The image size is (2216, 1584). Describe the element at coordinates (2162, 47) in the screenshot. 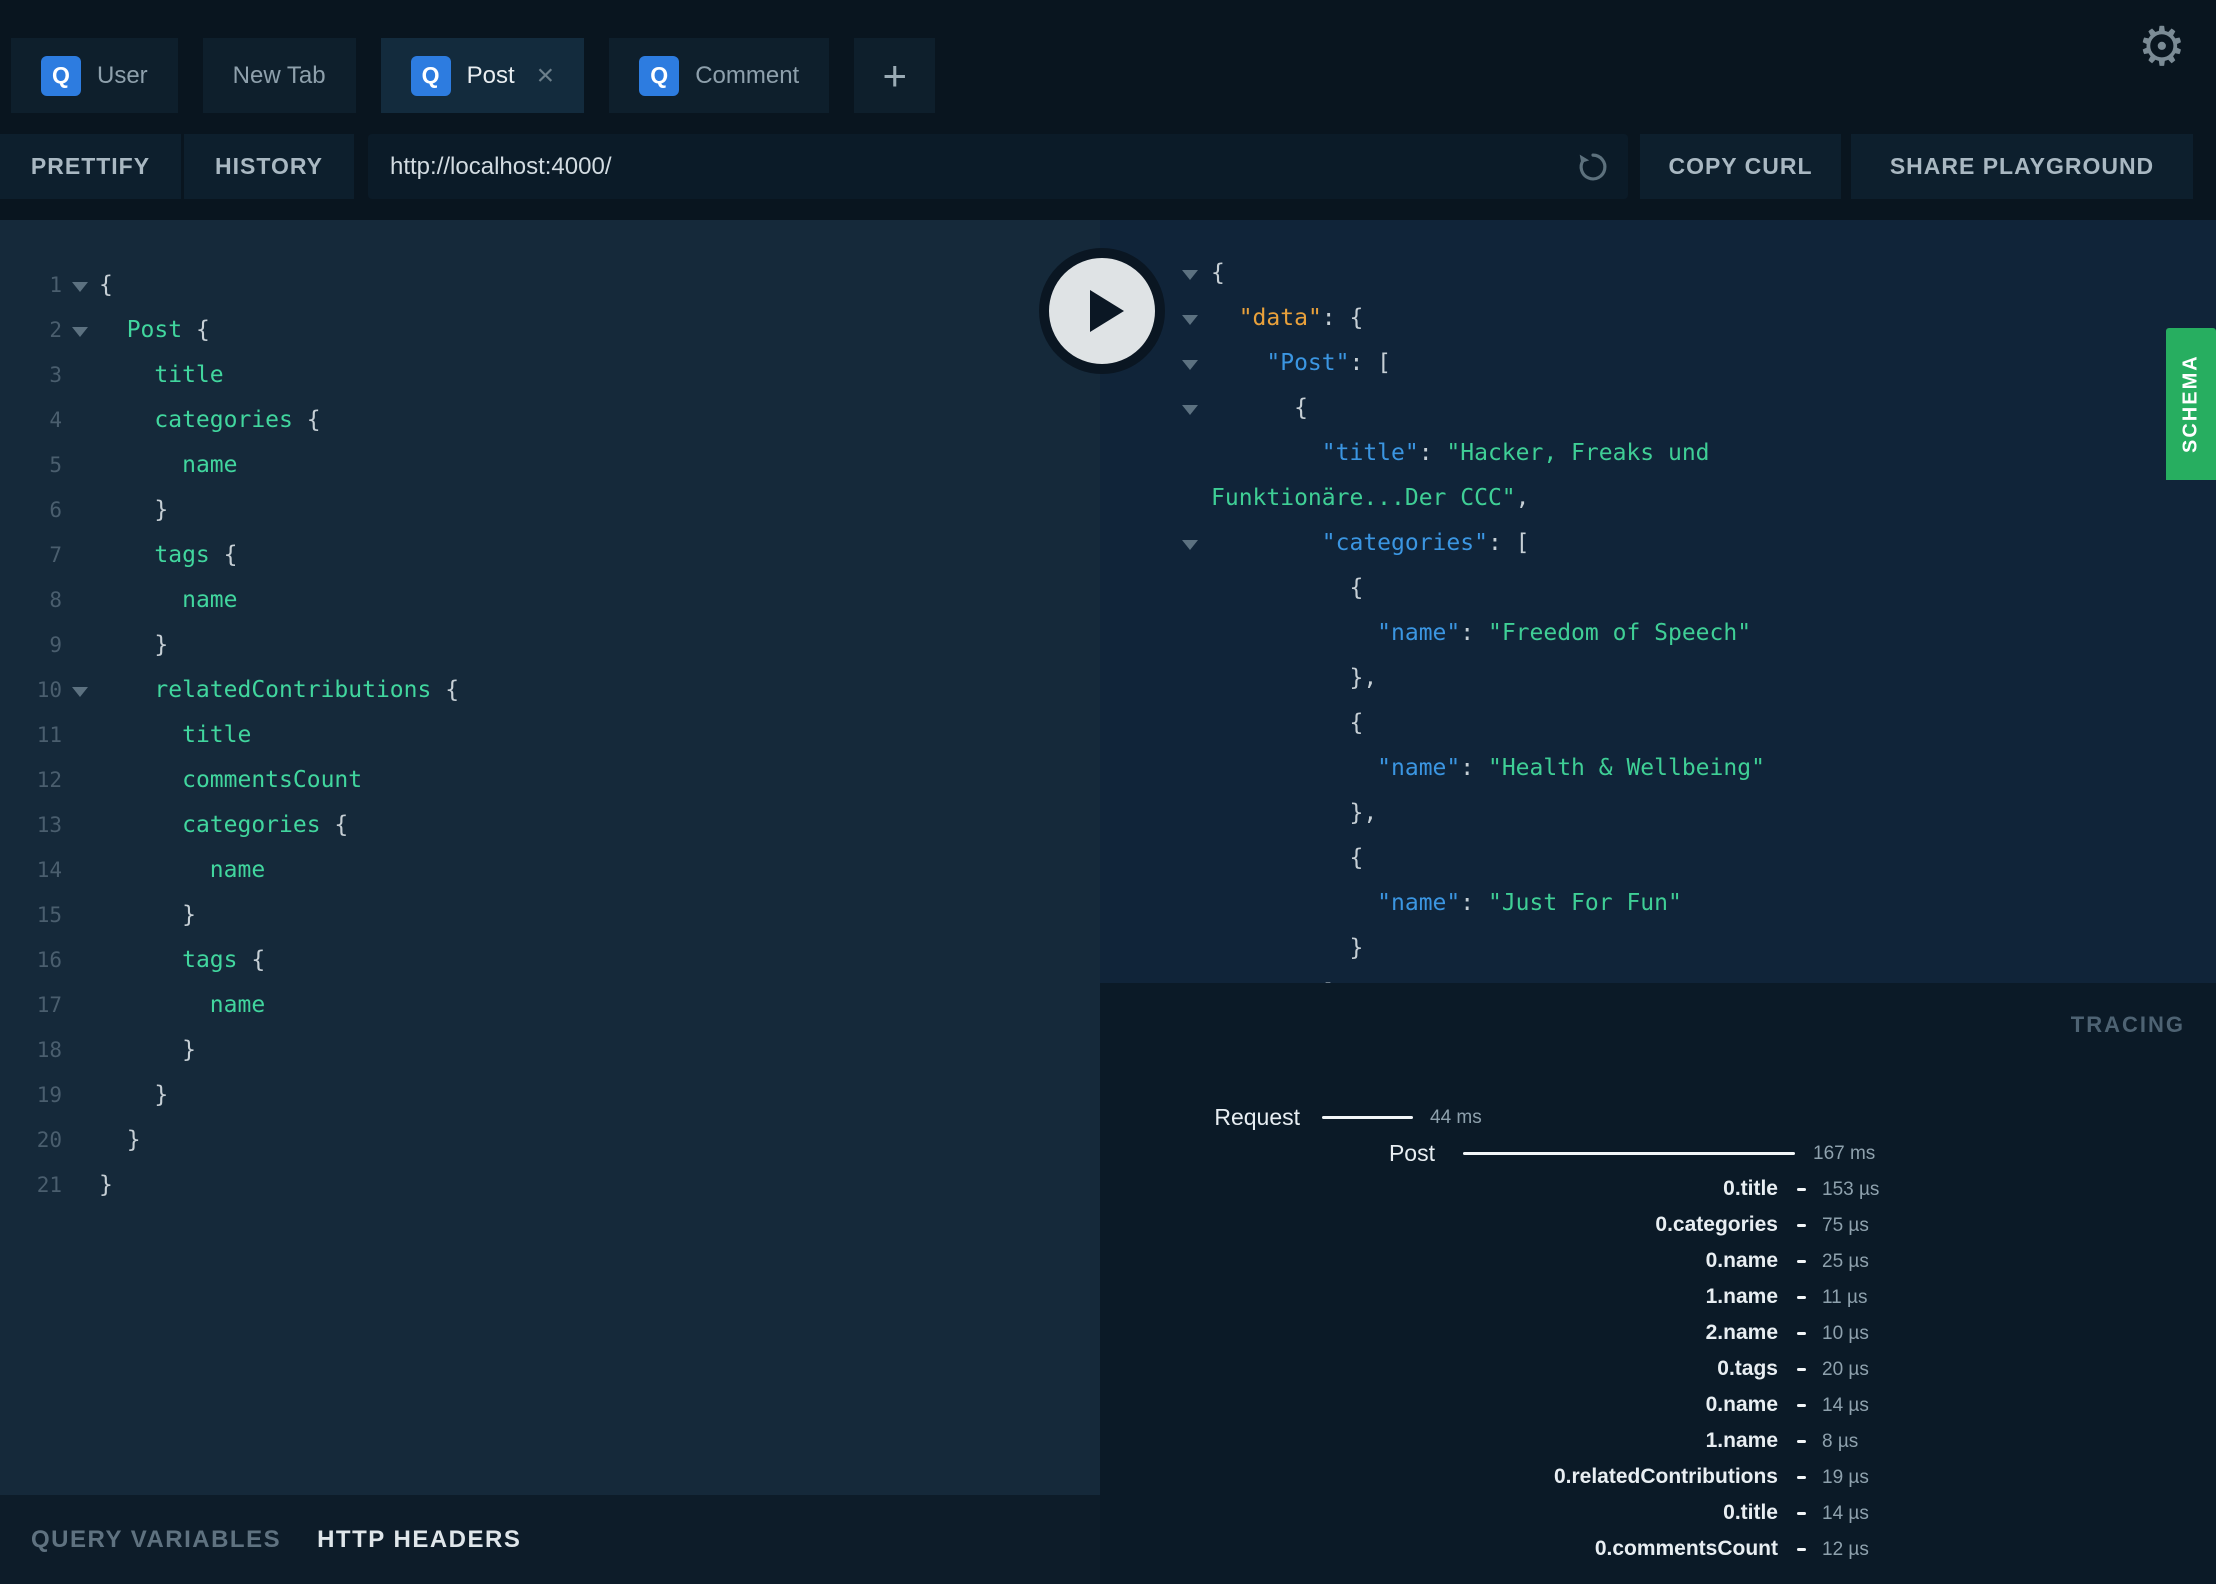

I see `settings-gear-icon: ⚙` at that location.